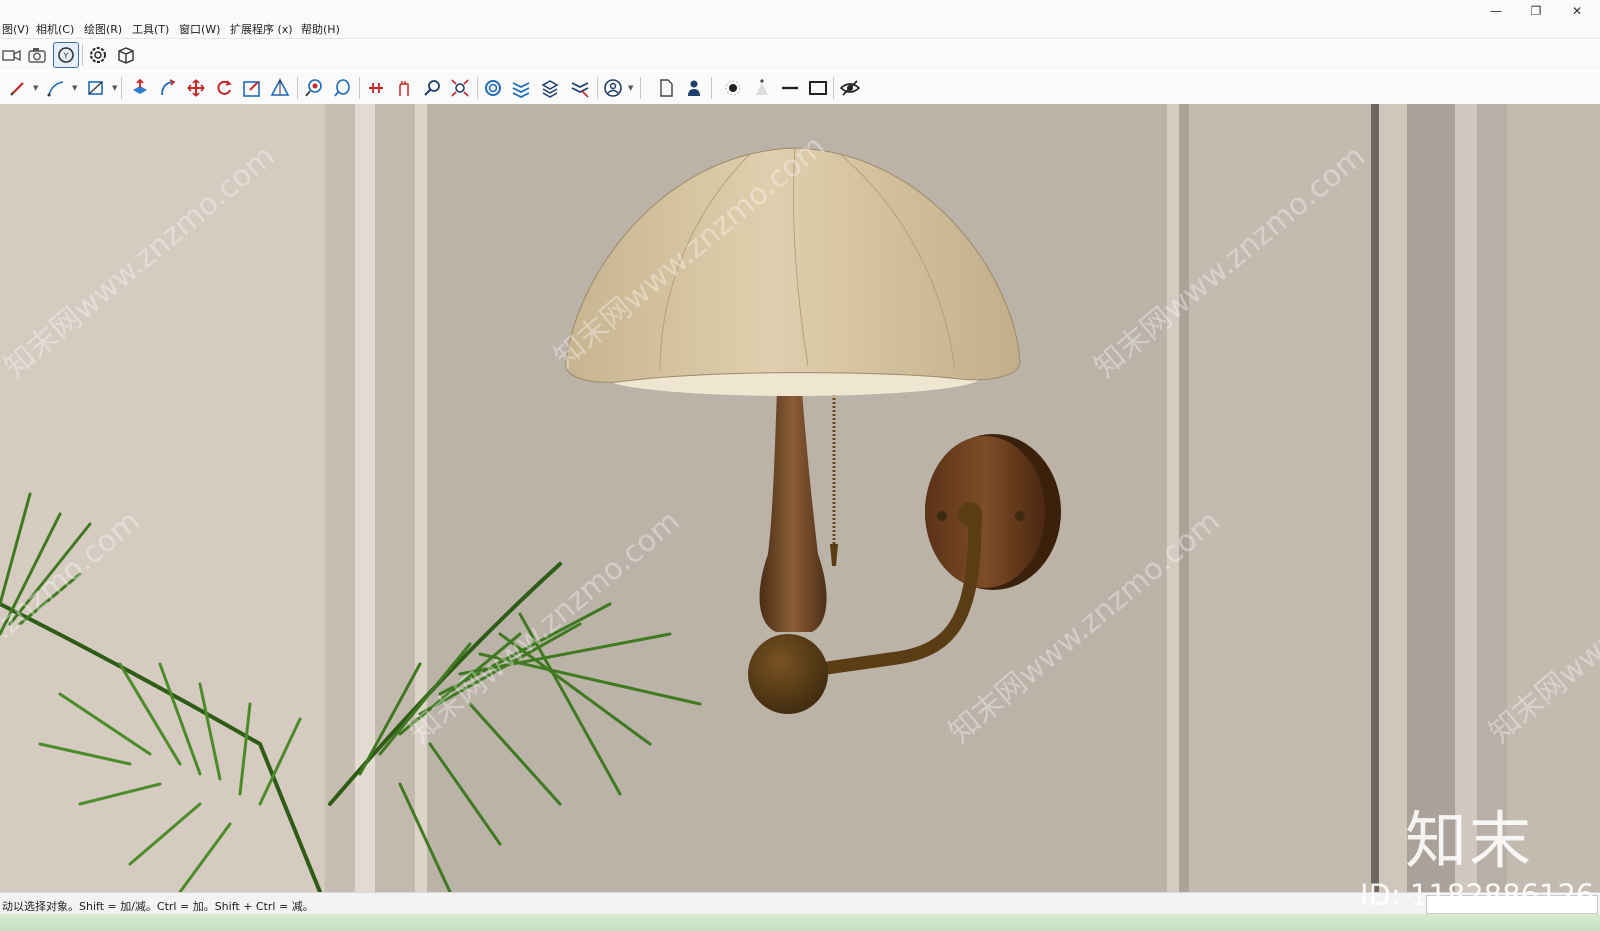 The width and height of the screenshot is (1600, 931). What do you see at coordinates (224, 88) in the screenshot?
I see `rotate-icon` at bounding box center [224, 88].